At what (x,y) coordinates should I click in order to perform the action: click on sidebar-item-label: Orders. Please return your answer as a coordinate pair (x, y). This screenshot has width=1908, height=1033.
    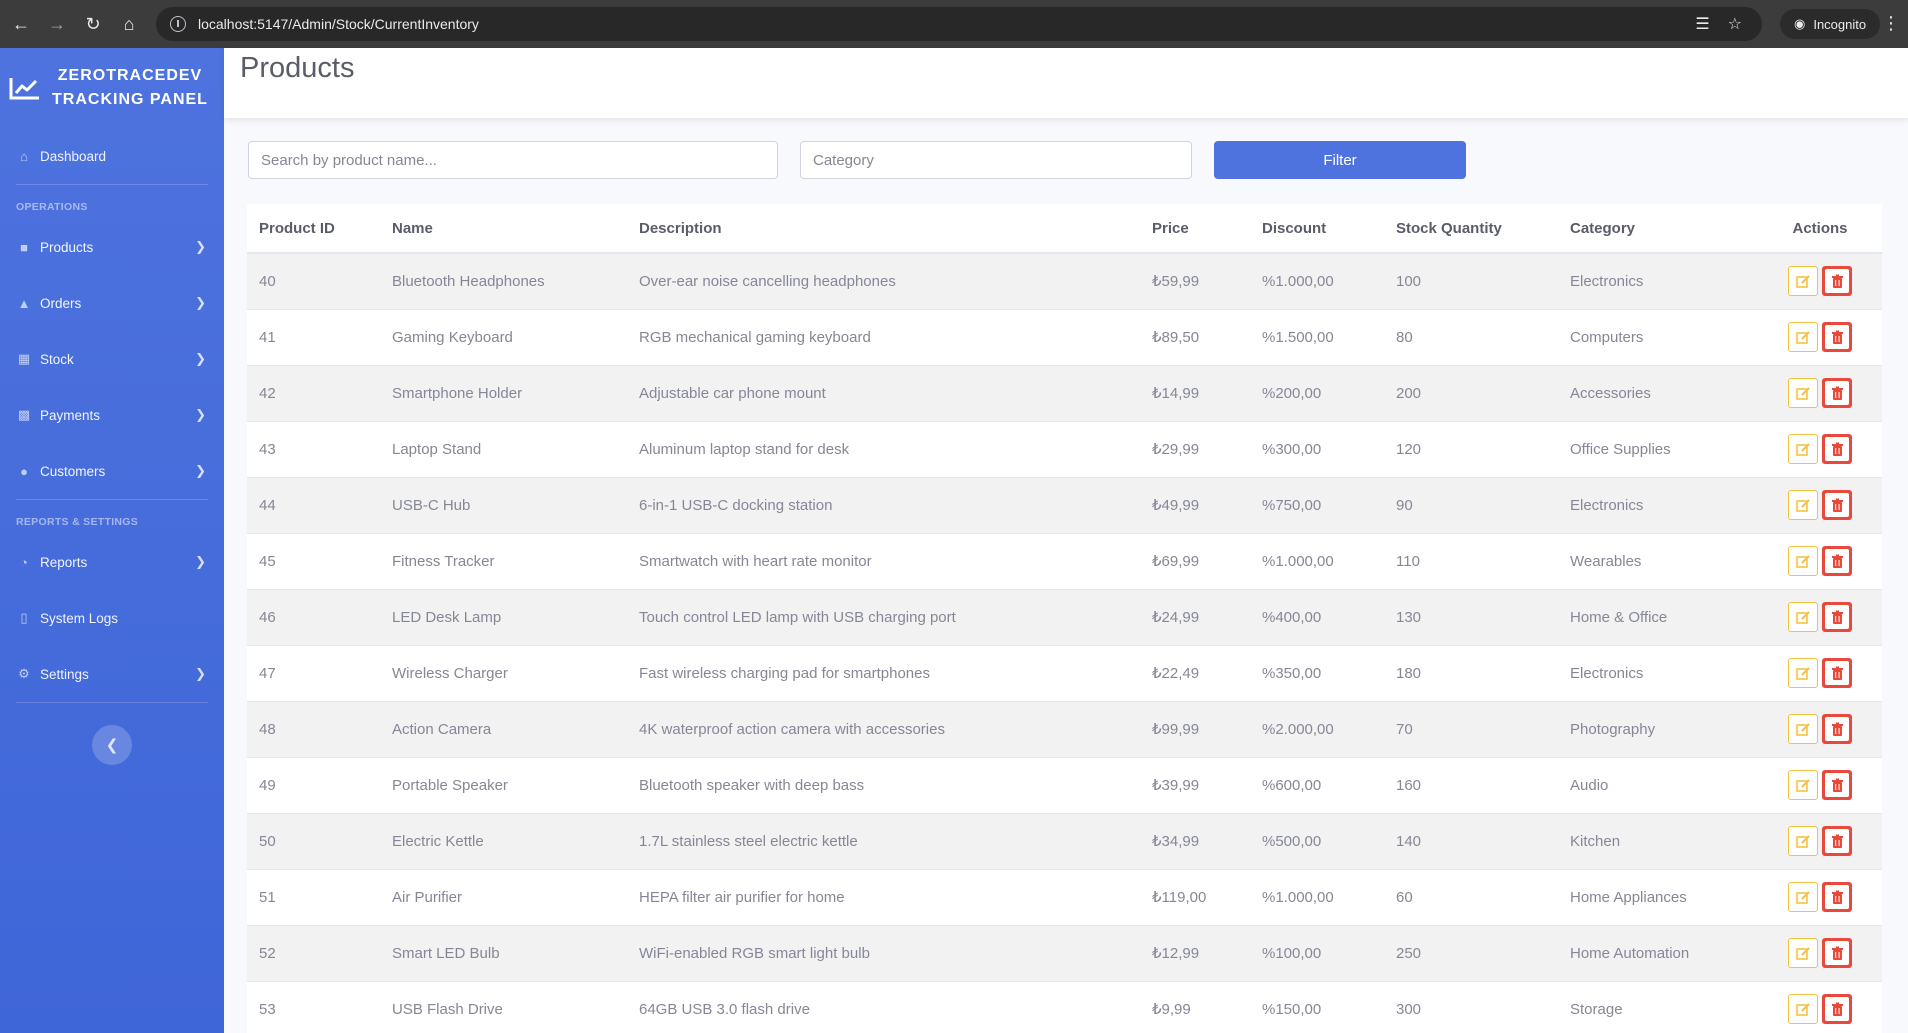
    Looking at the image, I should click on (61, 303).